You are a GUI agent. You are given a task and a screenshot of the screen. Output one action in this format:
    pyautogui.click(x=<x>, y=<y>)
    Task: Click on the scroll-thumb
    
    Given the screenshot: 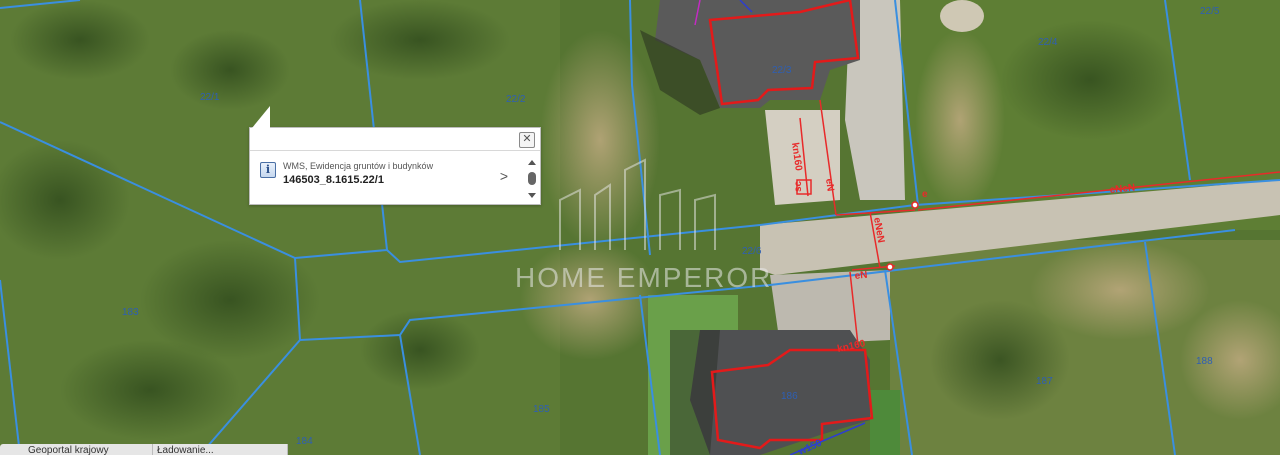 What is the action you would take?
    pyautogui.click(x=532, y=178)
    